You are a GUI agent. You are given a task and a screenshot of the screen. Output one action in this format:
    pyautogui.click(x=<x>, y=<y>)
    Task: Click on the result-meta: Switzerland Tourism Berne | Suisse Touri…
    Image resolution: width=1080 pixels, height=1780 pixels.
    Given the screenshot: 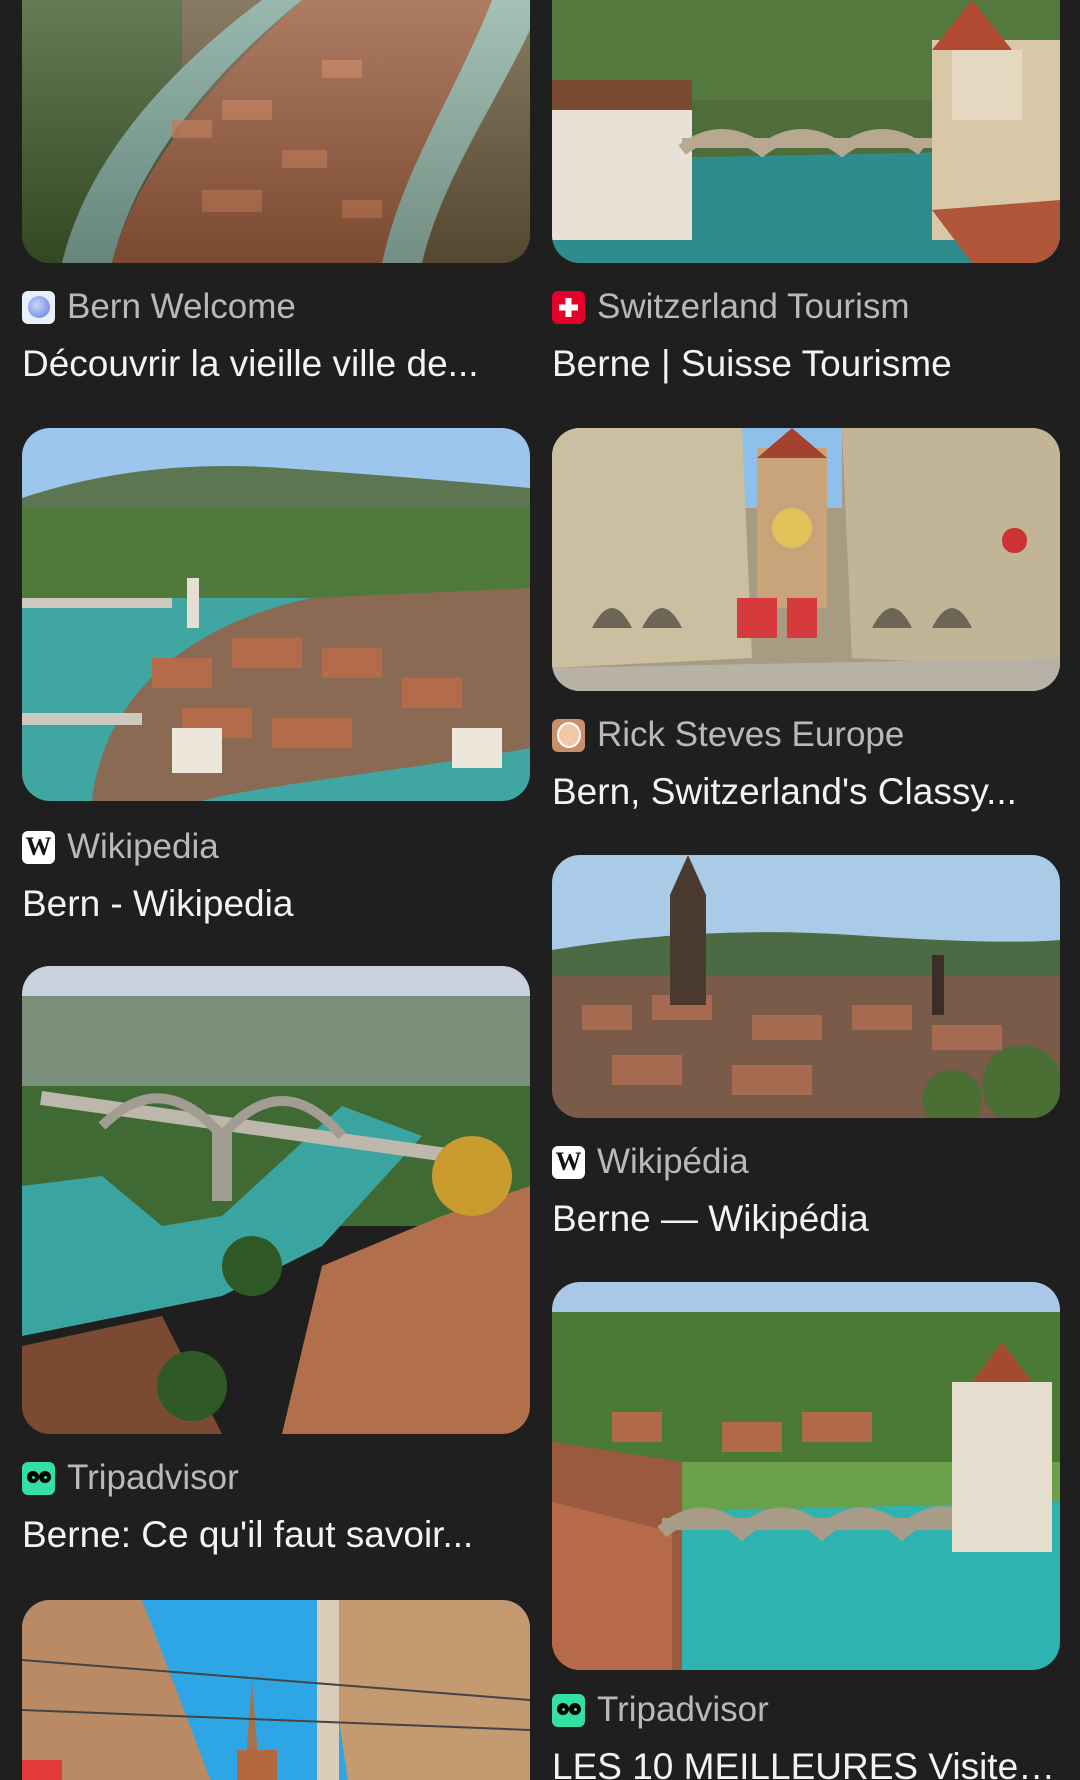 What is the action you would take?
    pyautogui.click(x=806, y=336)
    